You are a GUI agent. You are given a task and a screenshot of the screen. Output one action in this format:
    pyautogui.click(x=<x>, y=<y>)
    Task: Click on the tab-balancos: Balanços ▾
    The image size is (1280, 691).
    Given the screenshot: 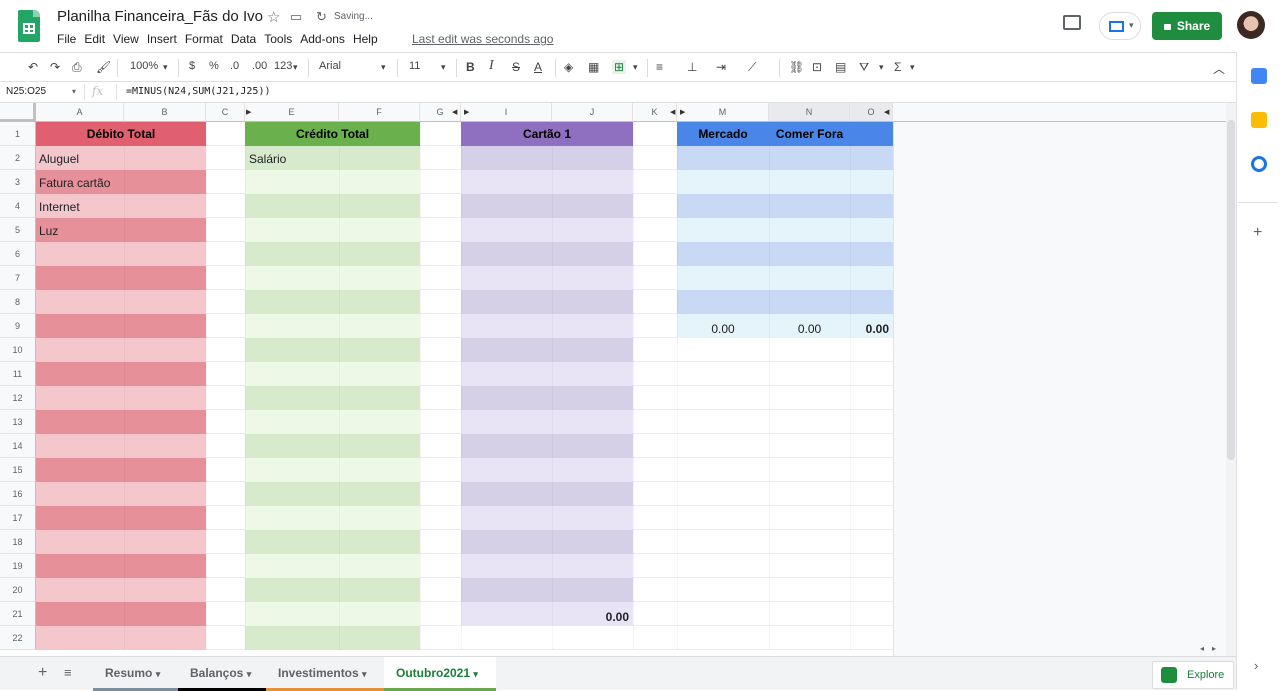 What is the action you would take?
    pyautogui.click(x=222, y=674)
    